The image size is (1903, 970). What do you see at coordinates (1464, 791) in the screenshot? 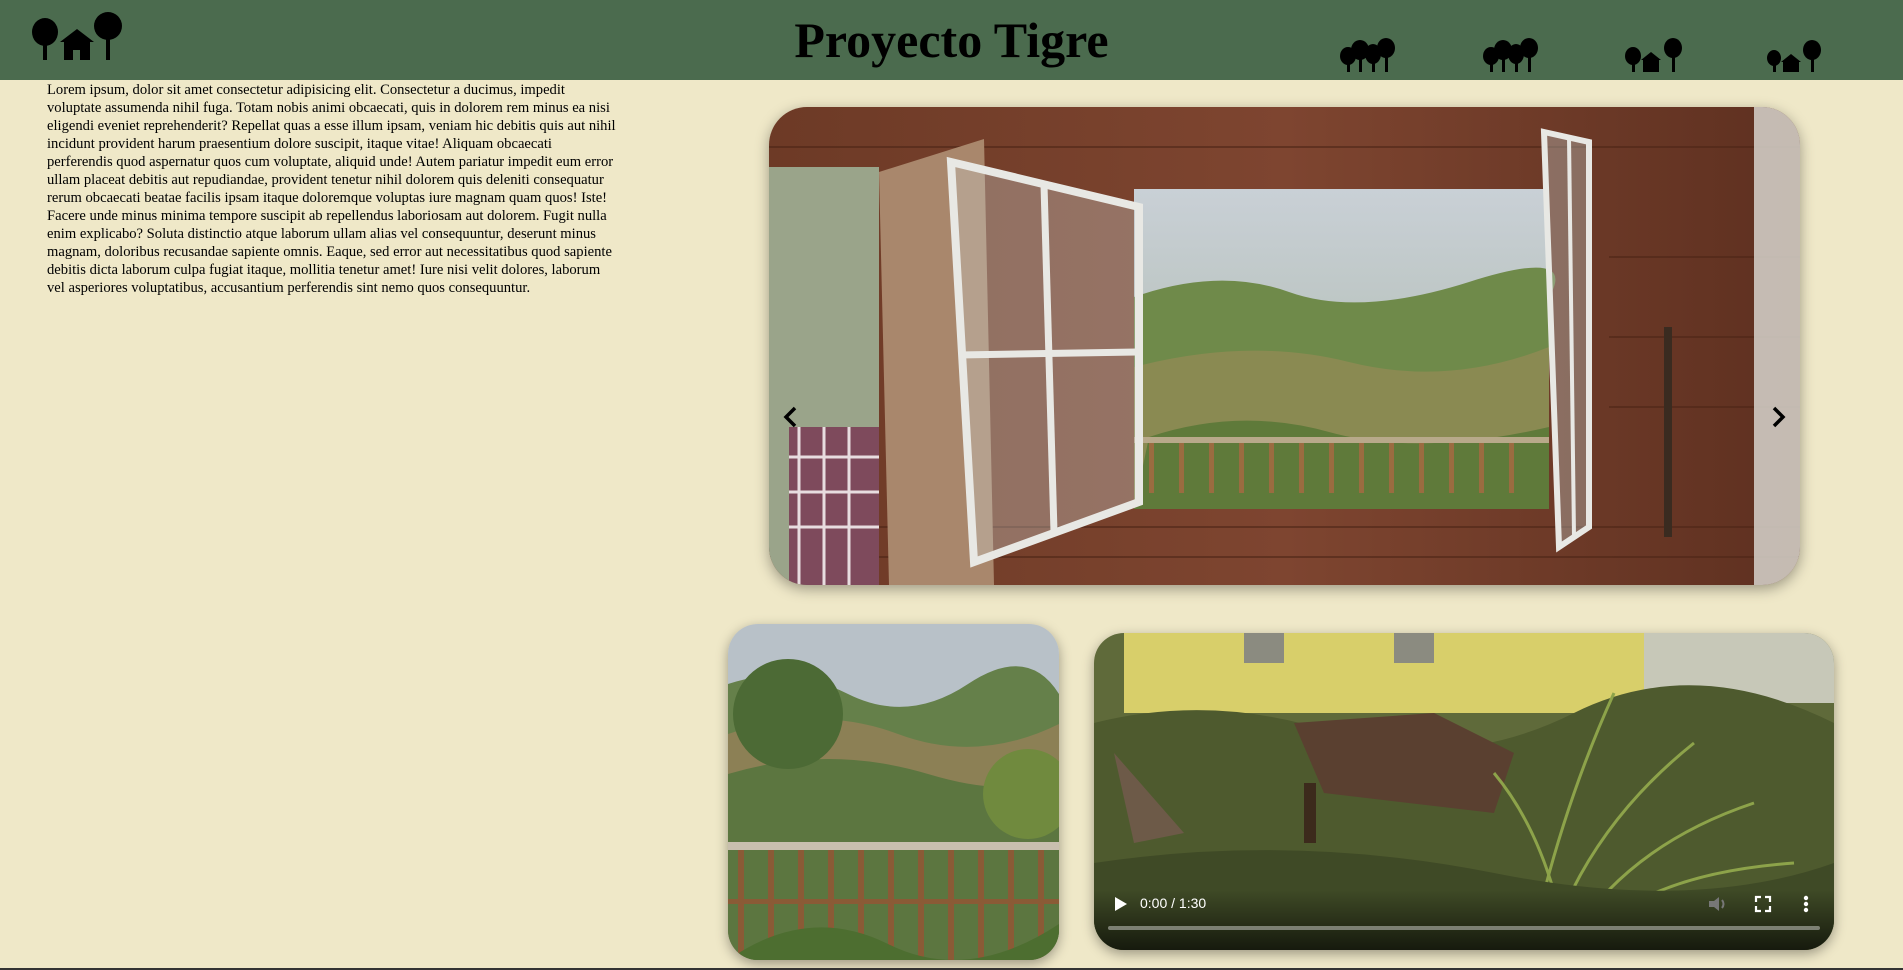
I see `video-player: 0:00 / 1:30` at bounding box center [1464, 791].